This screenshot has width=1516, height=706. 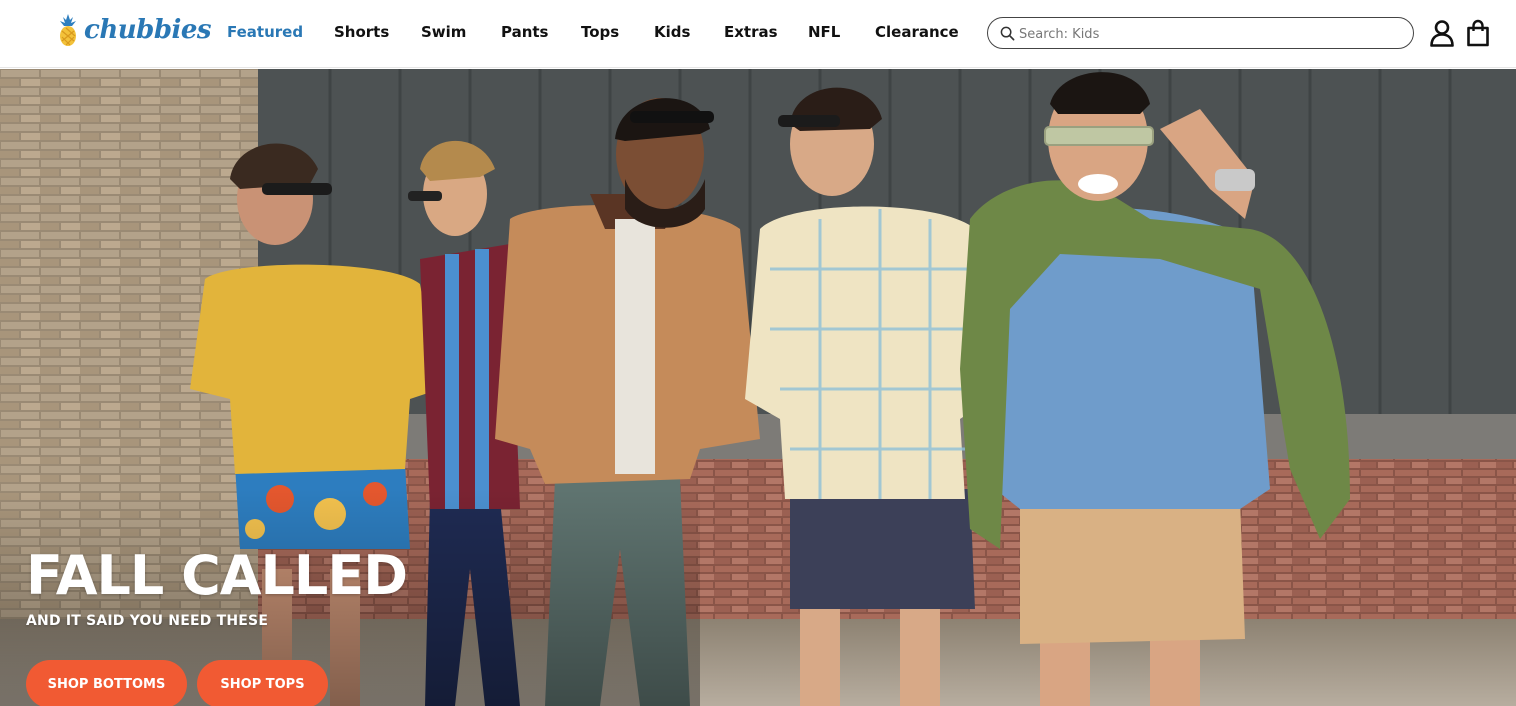 I want to click on nav-item-featured: Featured, so click(x=265, y=32).